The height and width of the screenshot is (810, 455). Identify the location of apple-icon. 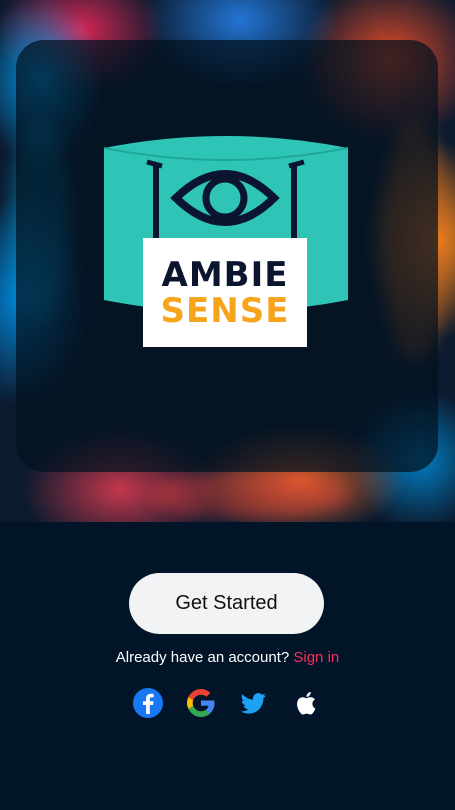
(306, 703).